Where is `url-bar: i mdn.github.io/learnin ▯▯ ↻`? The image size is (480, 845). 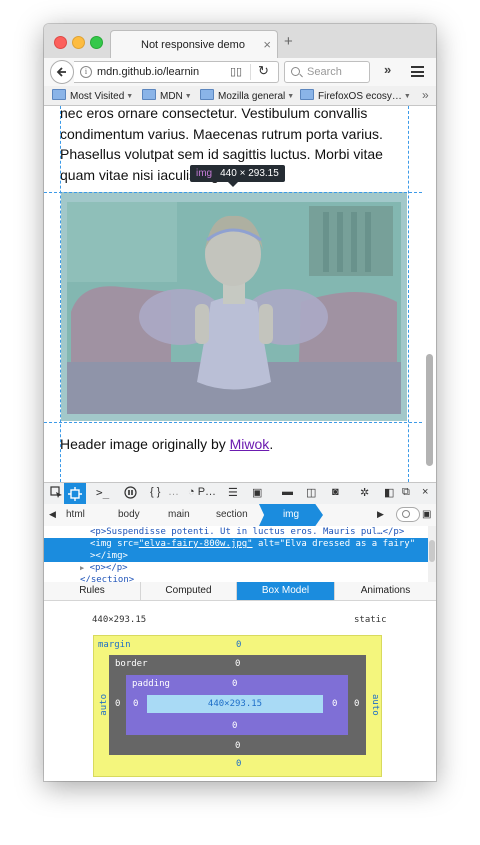
url-bar: i mdn.github.io/learnin ▯▯ ↻ is located at coordinates (176, 72).